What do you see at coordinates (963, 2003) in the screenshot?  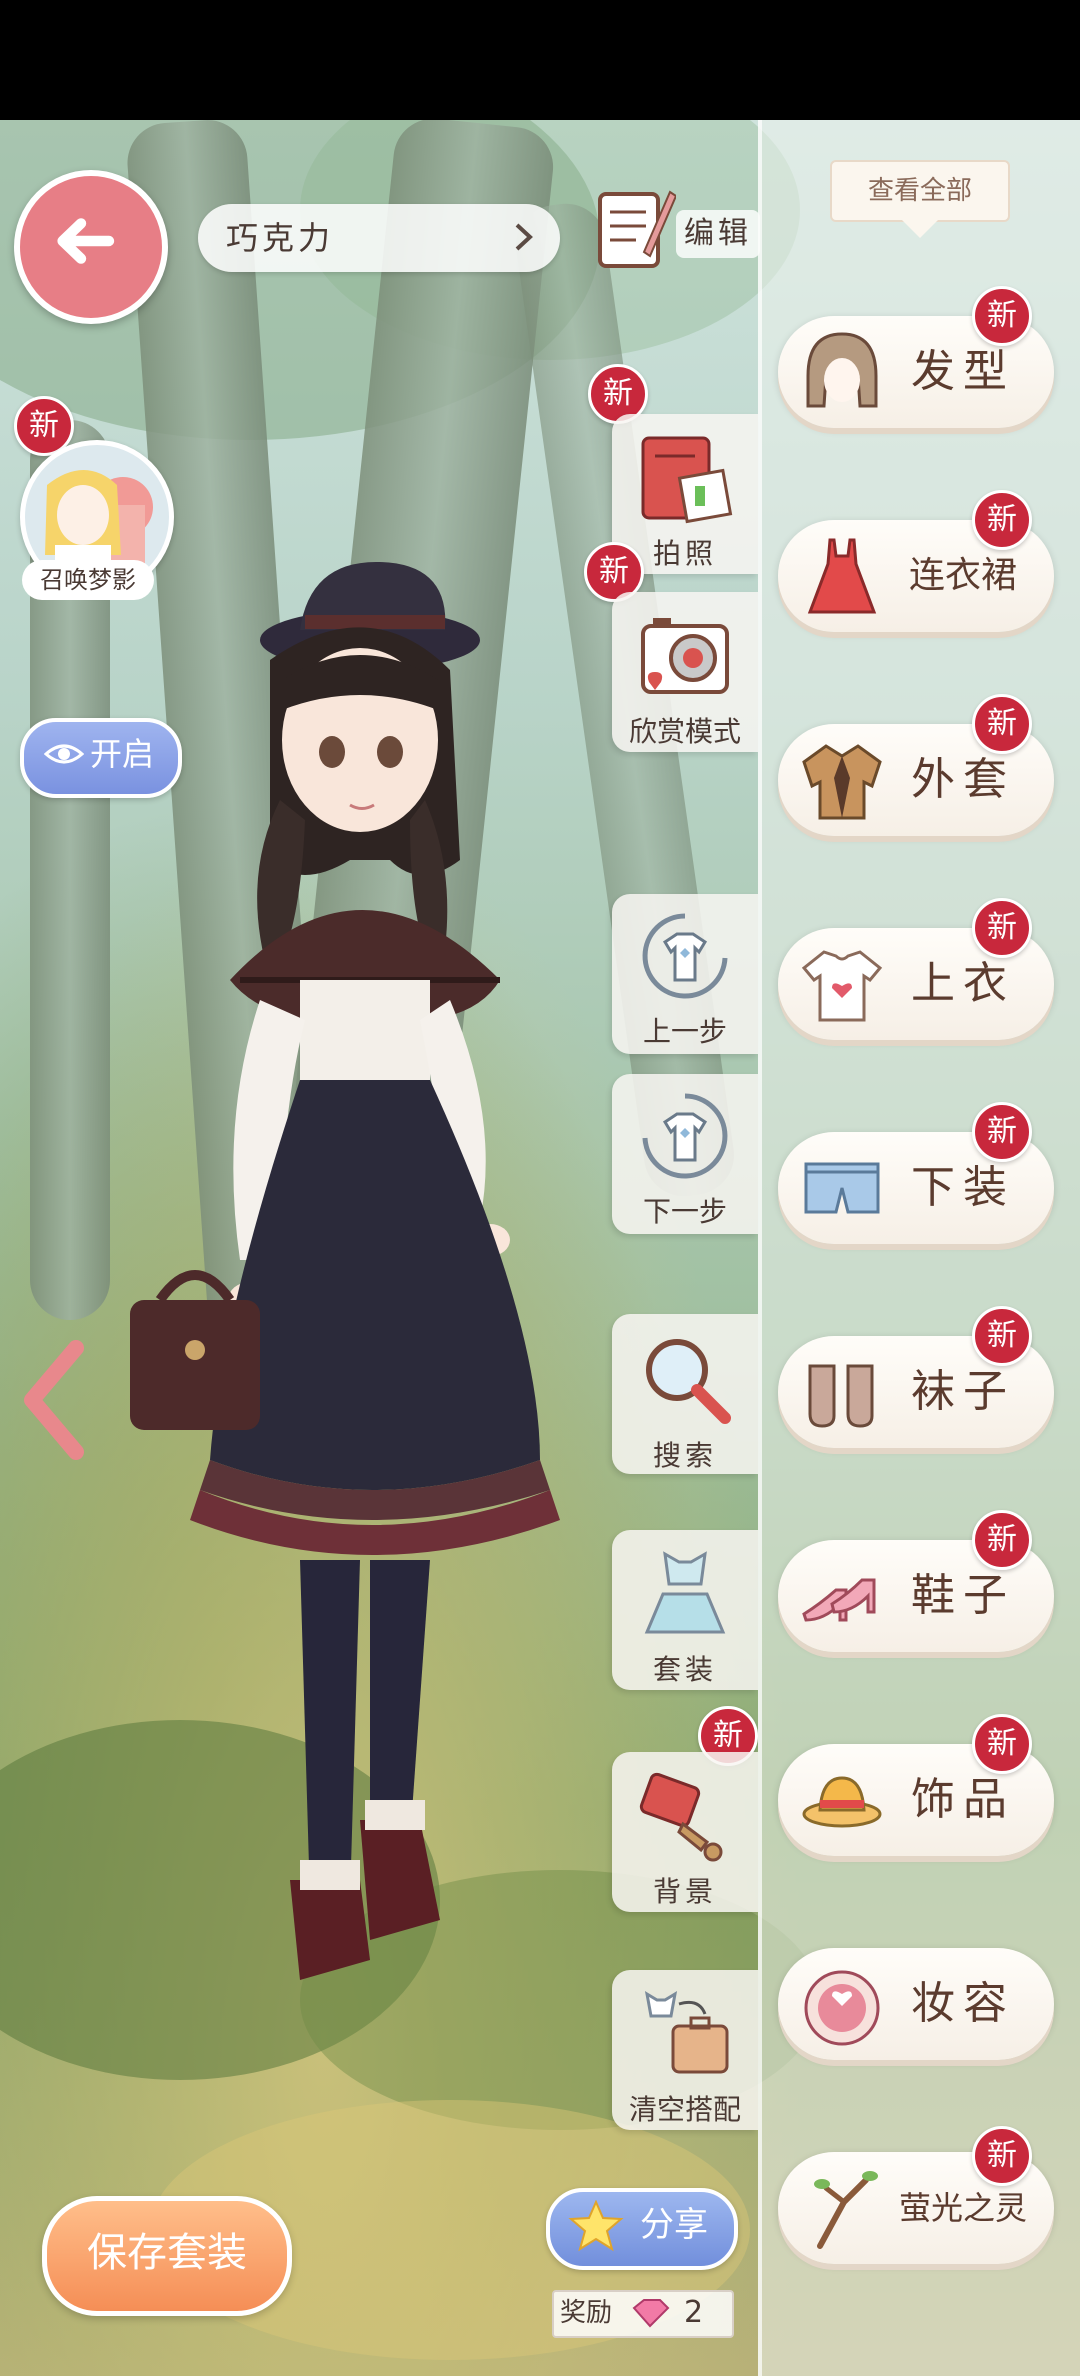 I see `category-label: 妆容` at bounding box center [963, 2003].